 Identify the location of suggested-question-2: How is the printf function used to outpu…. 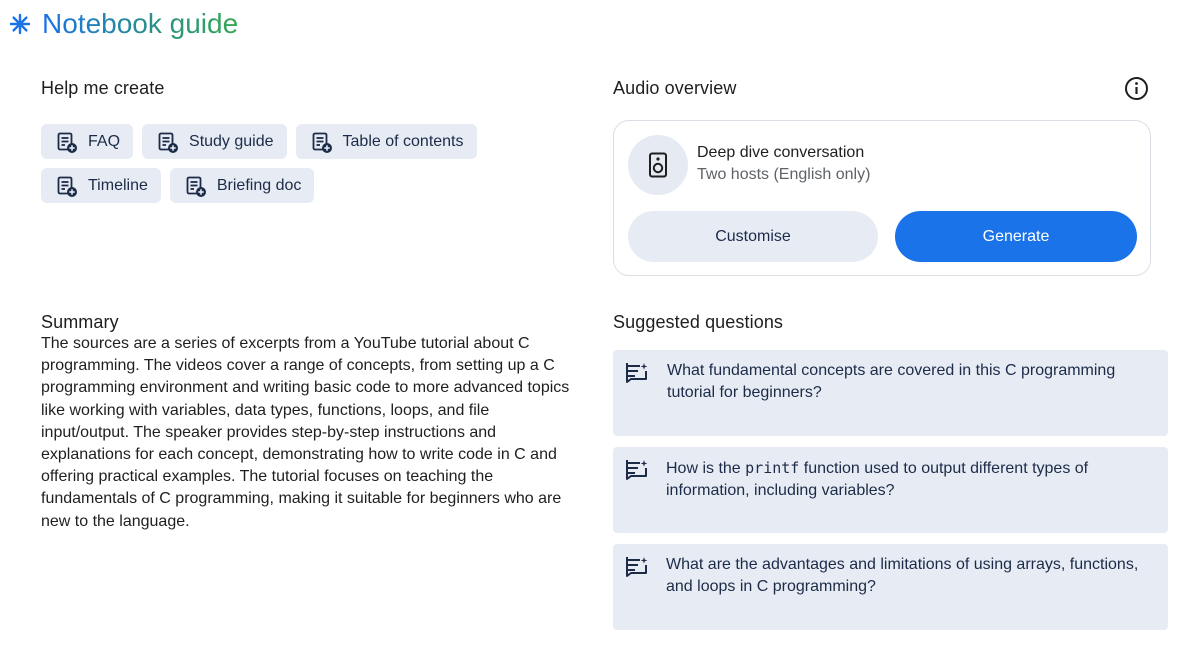
(890, 490).